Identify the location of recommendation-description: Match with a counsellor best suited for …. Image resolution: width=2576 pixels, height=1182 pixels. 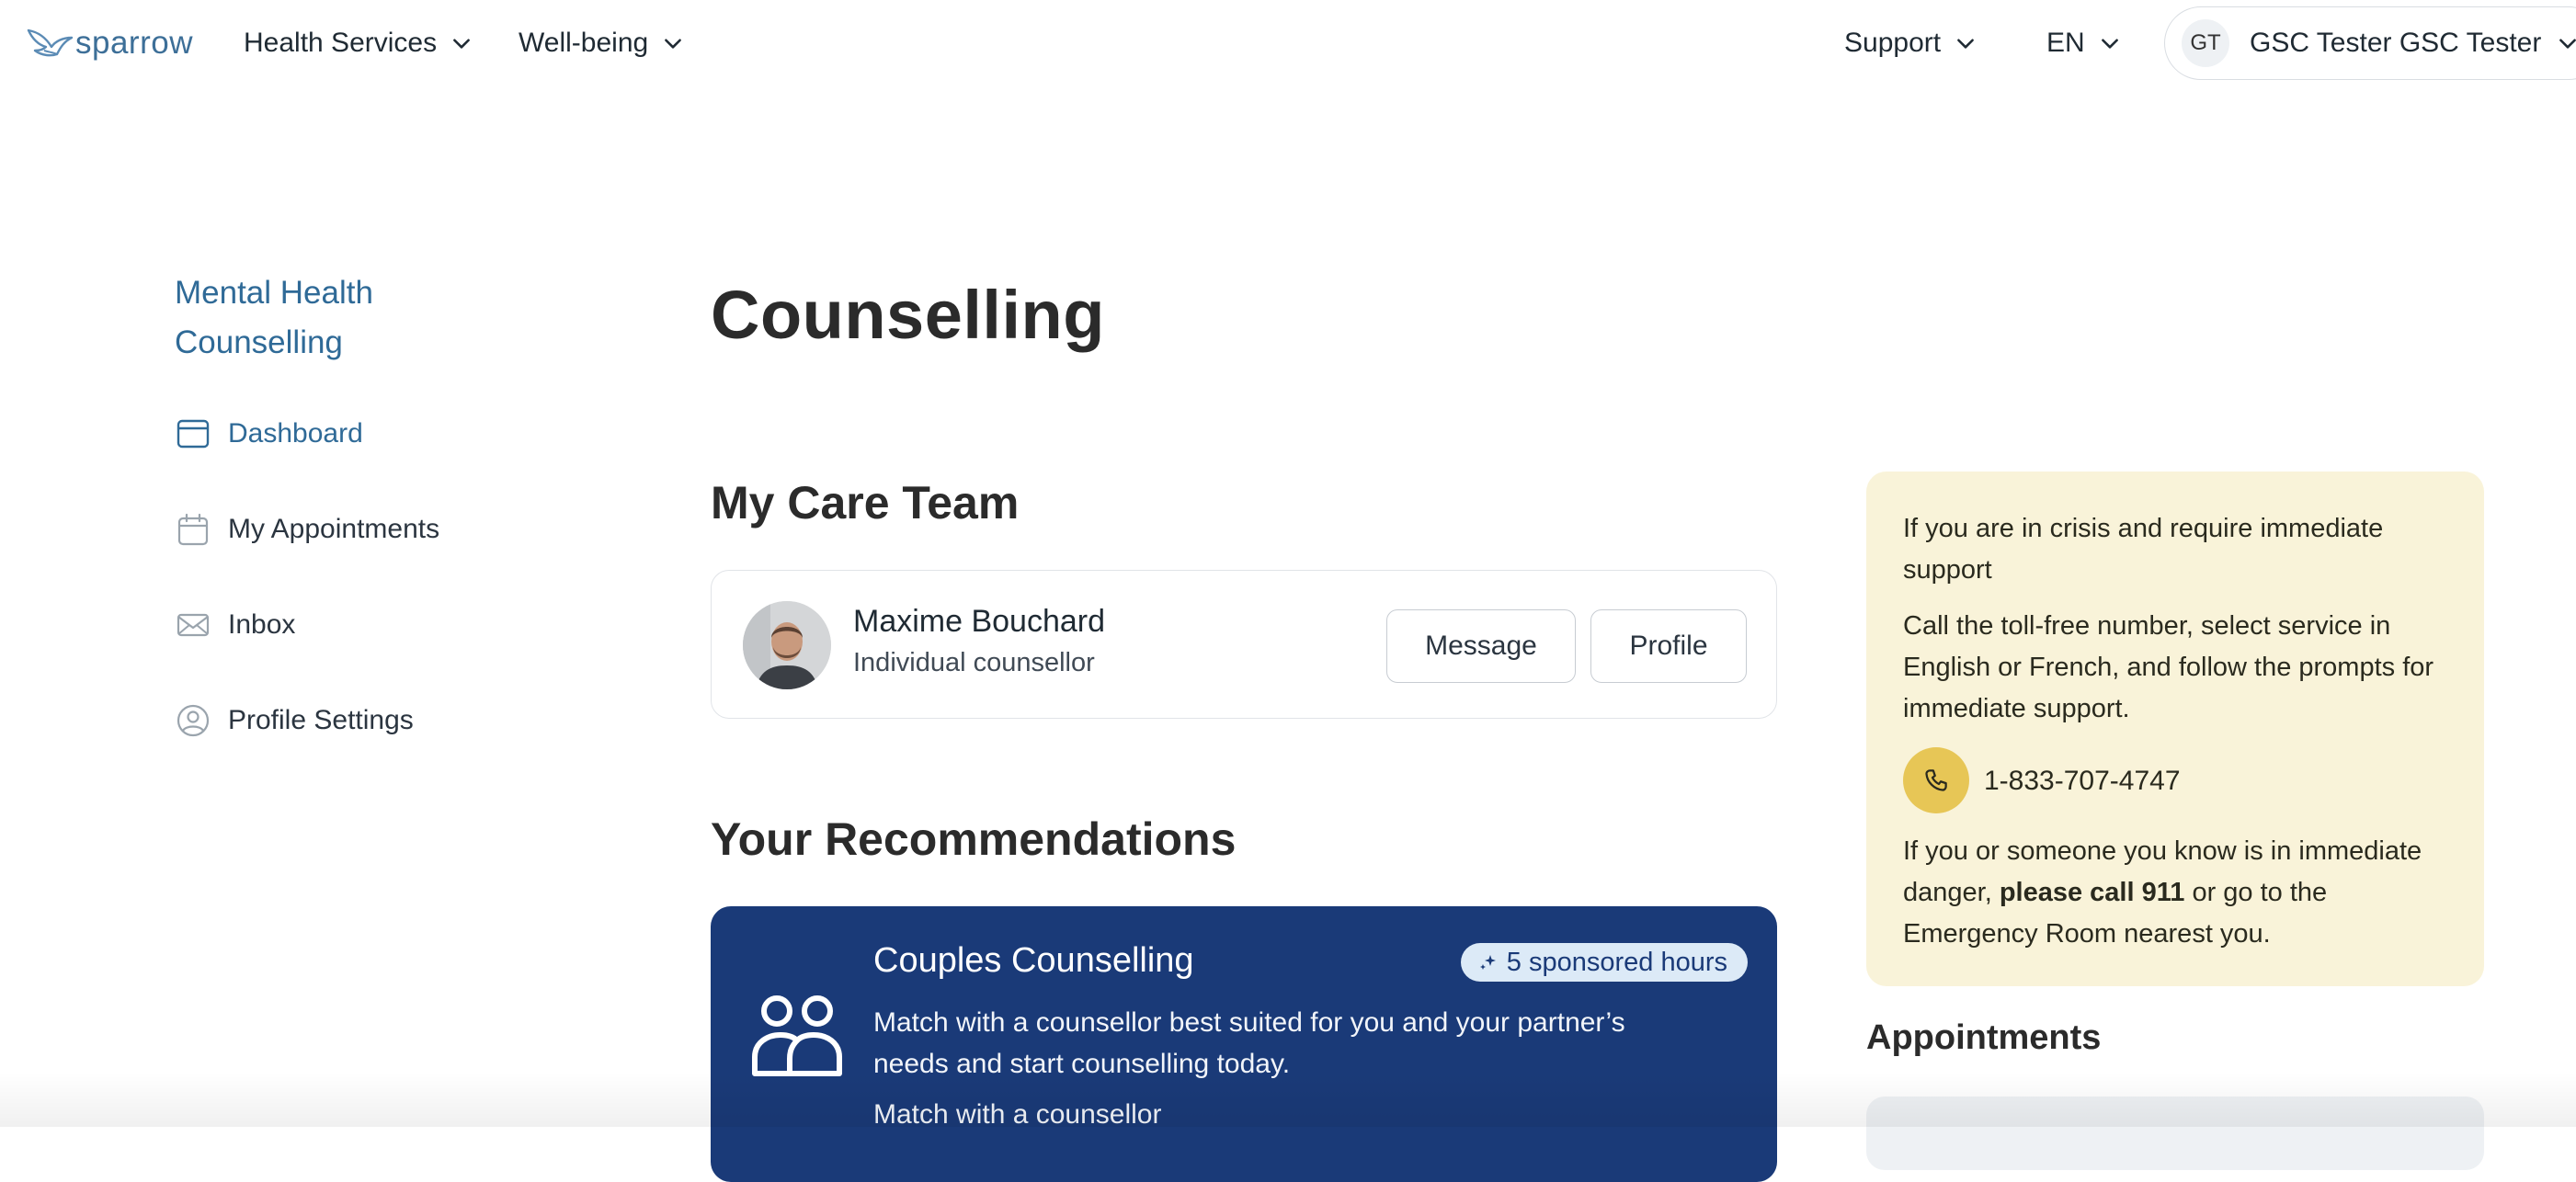
(1249, 1043).